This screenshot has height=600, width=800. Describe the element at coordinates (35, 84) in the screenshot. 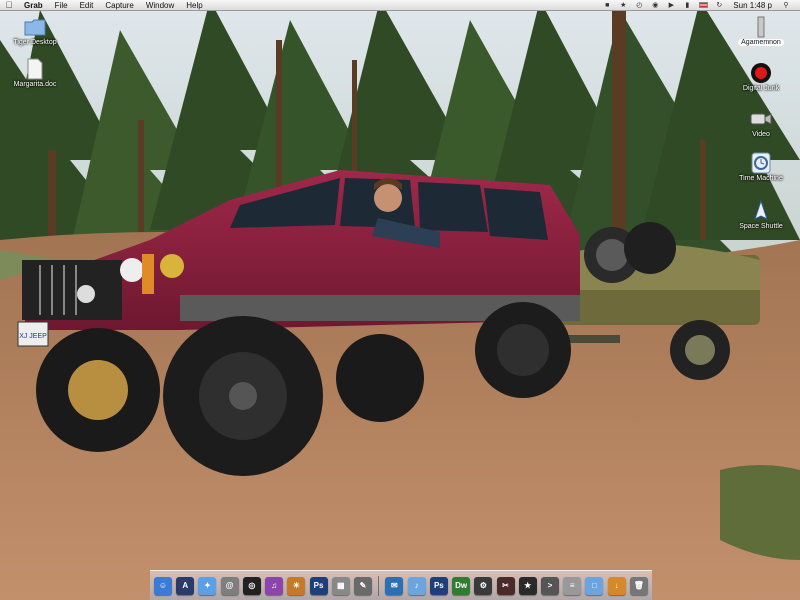

I see `desktop-icon-label: Margarita.doc` at that location.